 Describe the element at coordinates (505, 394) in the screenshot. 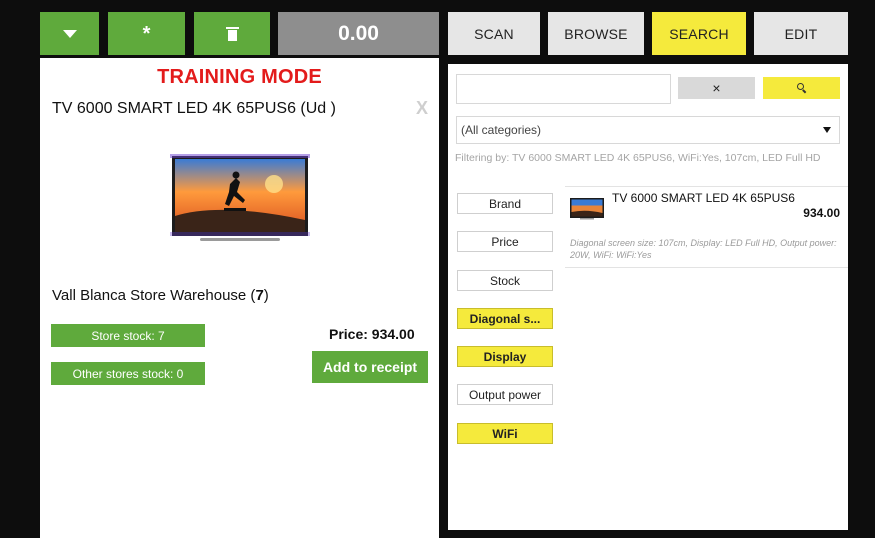

I see `facet-output-power: Output power` at that location.